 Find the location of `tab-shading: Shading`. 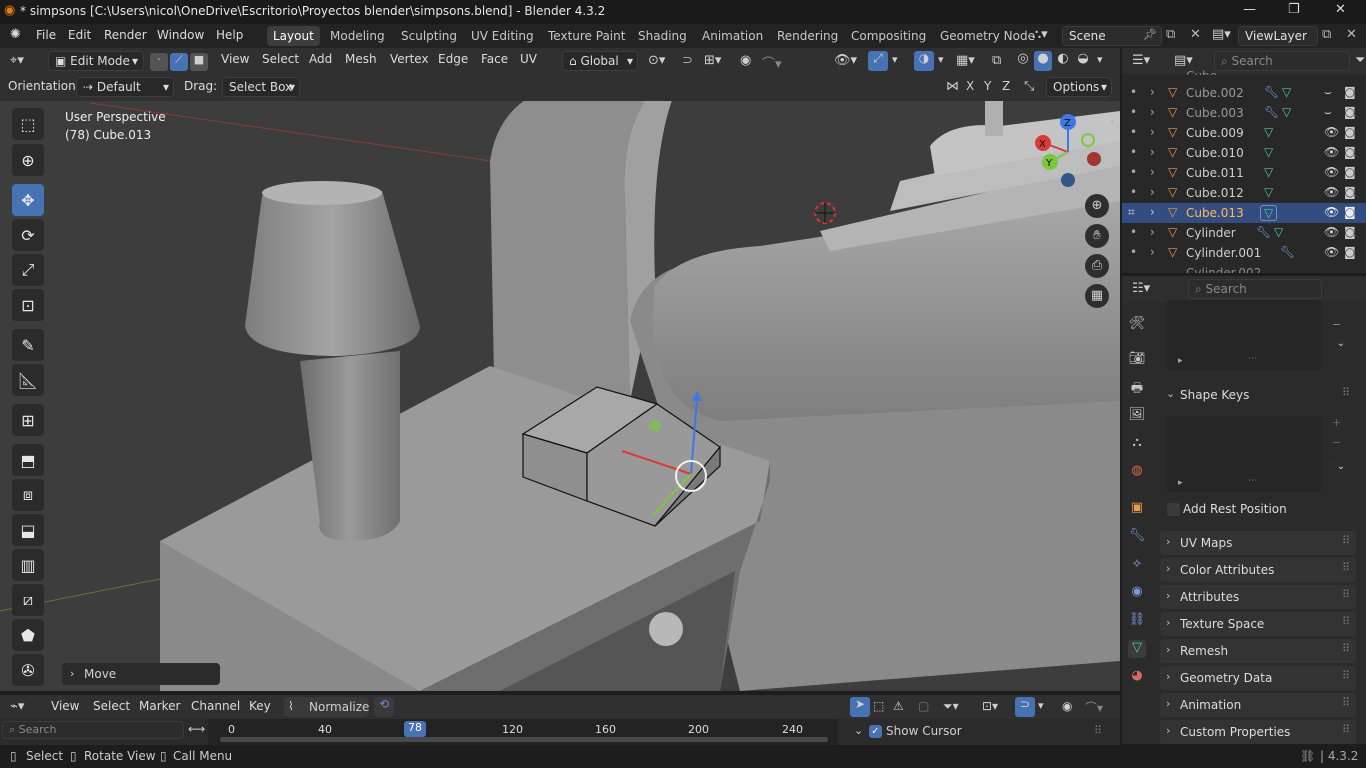

tab-shading: Shading is located at coordinates (662, 36).